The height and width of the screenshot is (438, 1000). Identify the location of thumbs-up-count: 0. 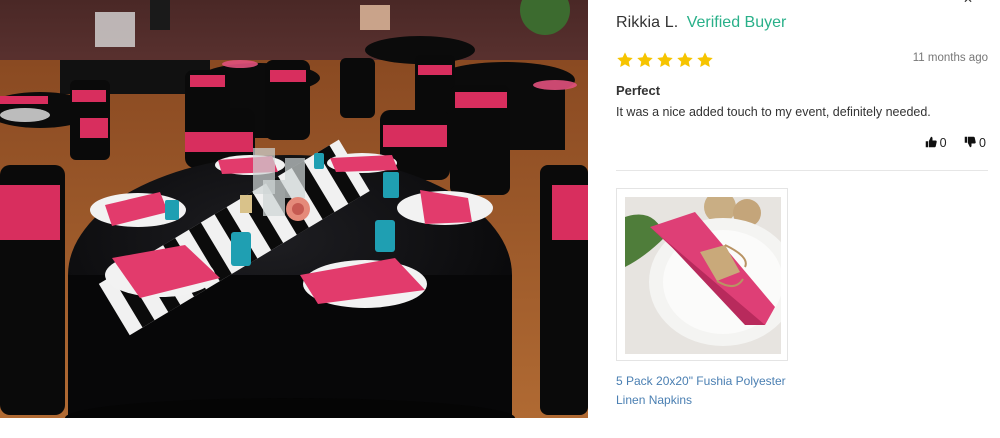
(943, 143).